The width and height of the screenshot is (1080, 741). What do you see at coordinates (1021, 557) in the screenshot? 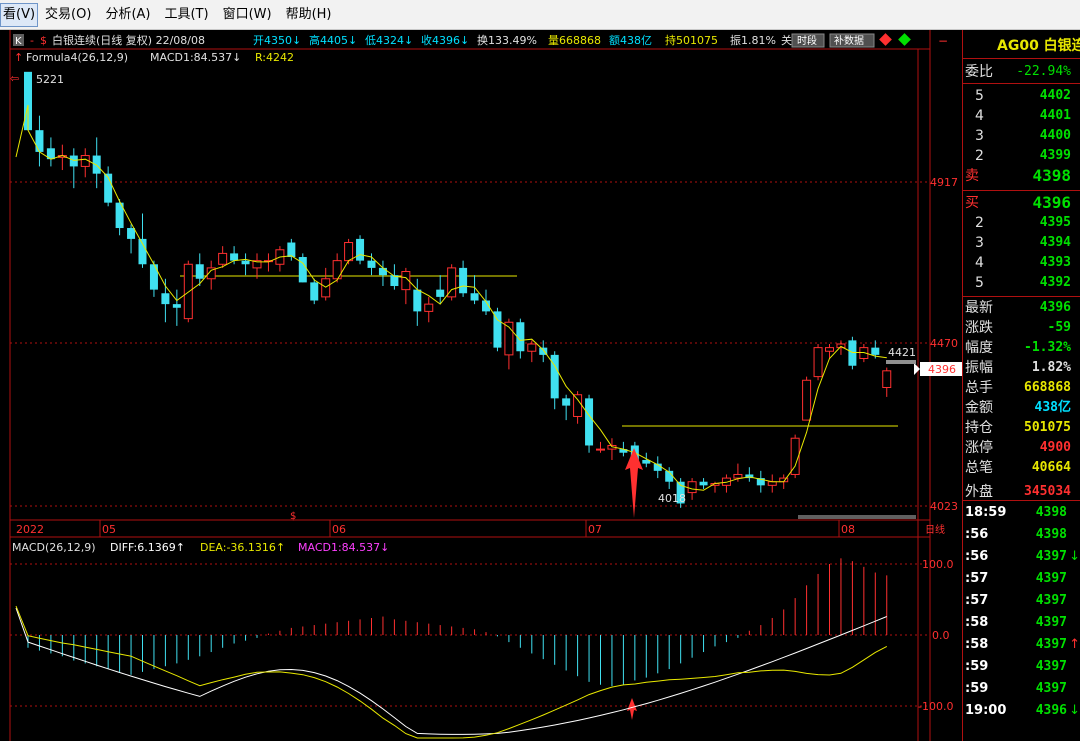
I see `tick-row: :56 4397 ↓` at bounding box center [1021, 557].